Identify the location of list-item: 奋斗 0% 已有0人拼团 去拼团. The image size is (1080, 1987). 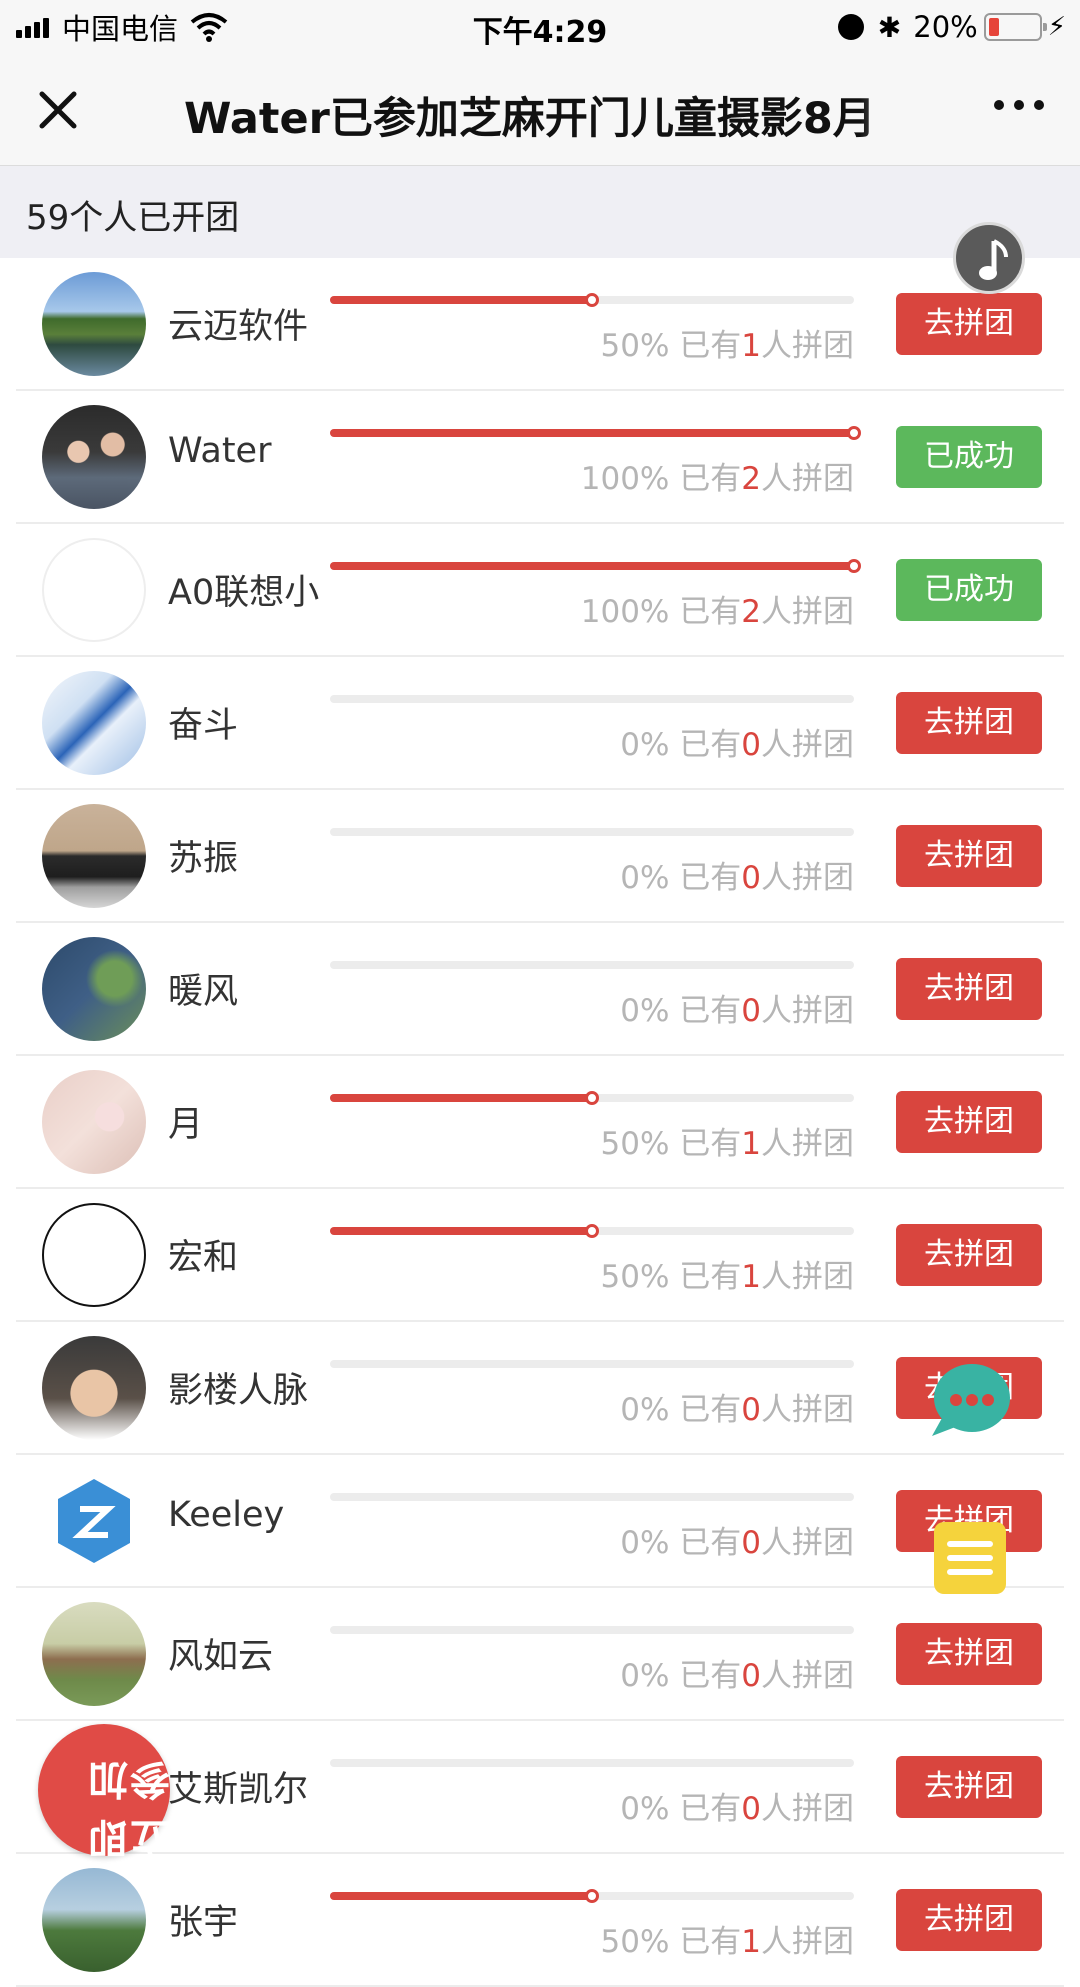
(540, 723).